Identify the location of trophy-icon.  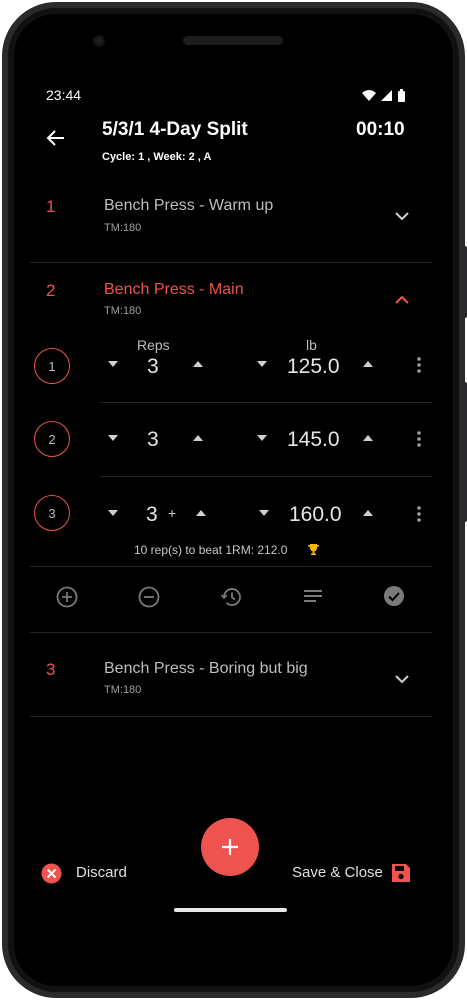
(313, 549).